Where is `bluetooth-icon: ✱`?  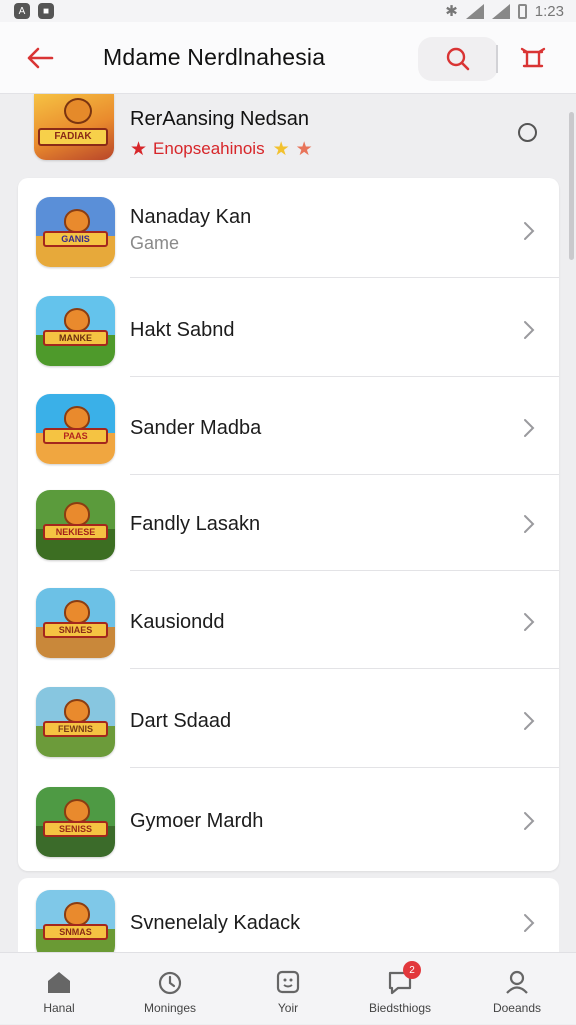 bluetooth-icon: ✱ is located at coordinates (451, 11).